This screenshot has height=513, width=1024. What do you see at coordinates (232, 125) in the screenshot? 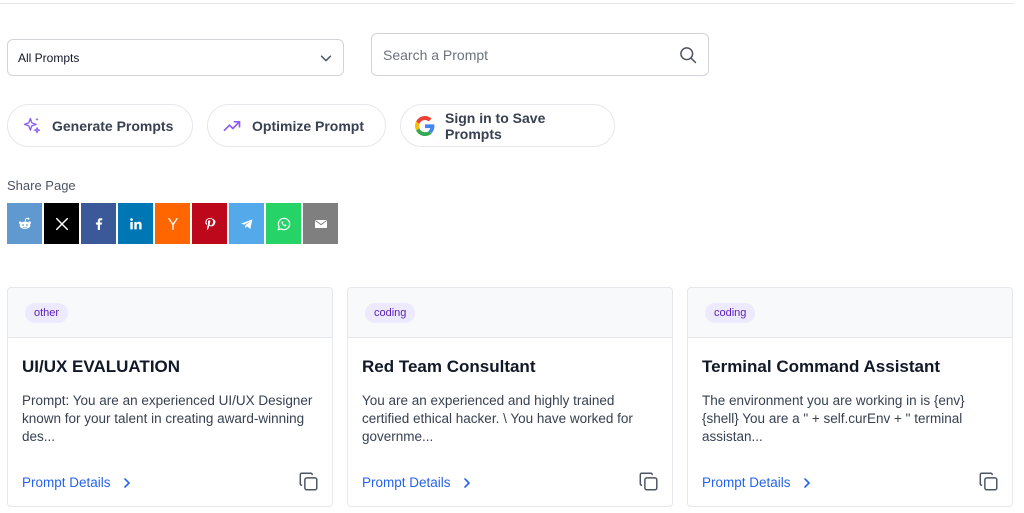
I see `trending-up-icon` at bounding box center [232, 125].